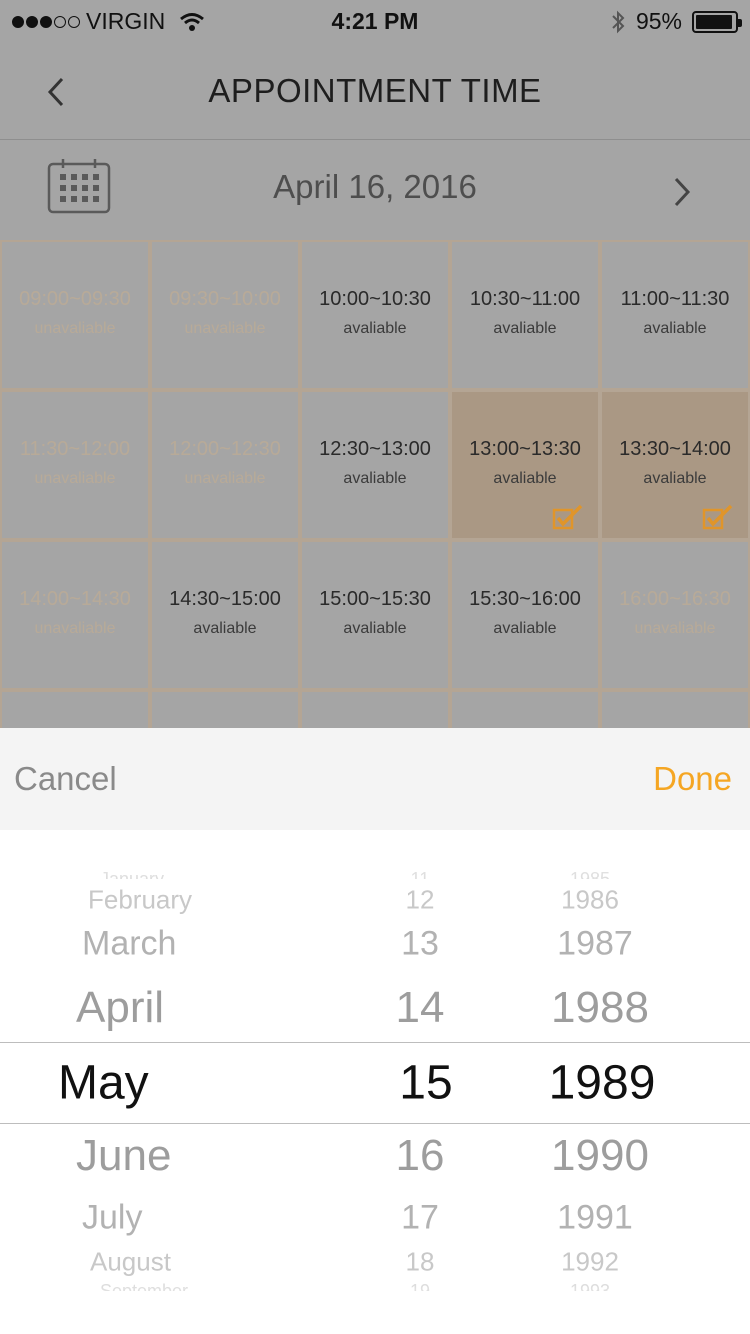  Describe the element at coordinates (590, 874) in the screenshot. I see `picker-year-option: 1985` at that location.